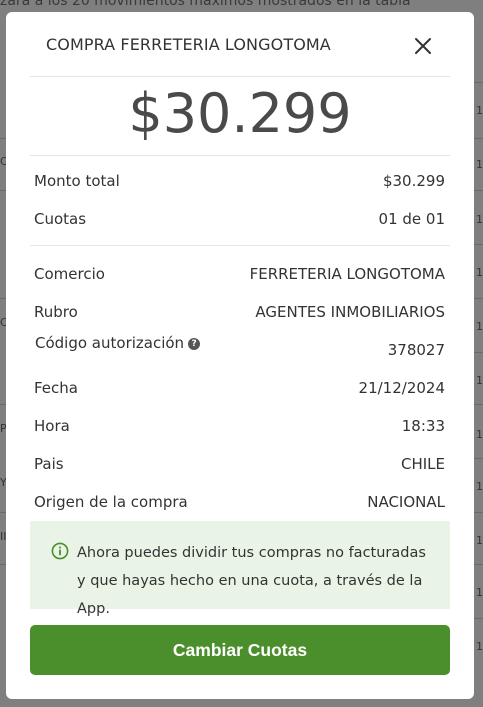 Image resolution: width=483 pixels, height=707 pixels. What do you see at coordinates (239, 183) in the screenshot?
I see `summary-row-total: Monto total $30.299` at bounding box center [239, 183].